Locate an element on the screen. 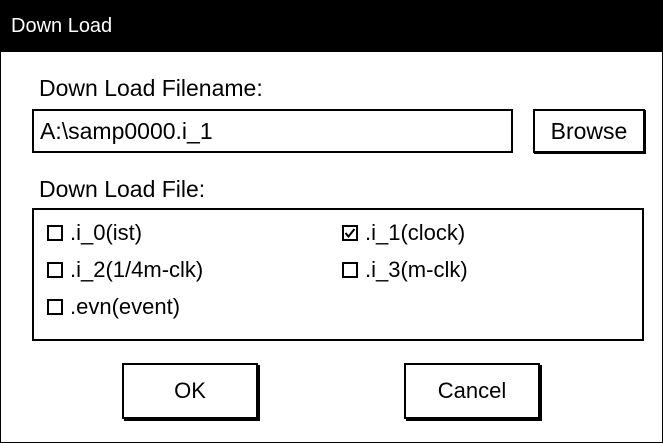  browse-button: Browse is located at coordinates (589, 131).